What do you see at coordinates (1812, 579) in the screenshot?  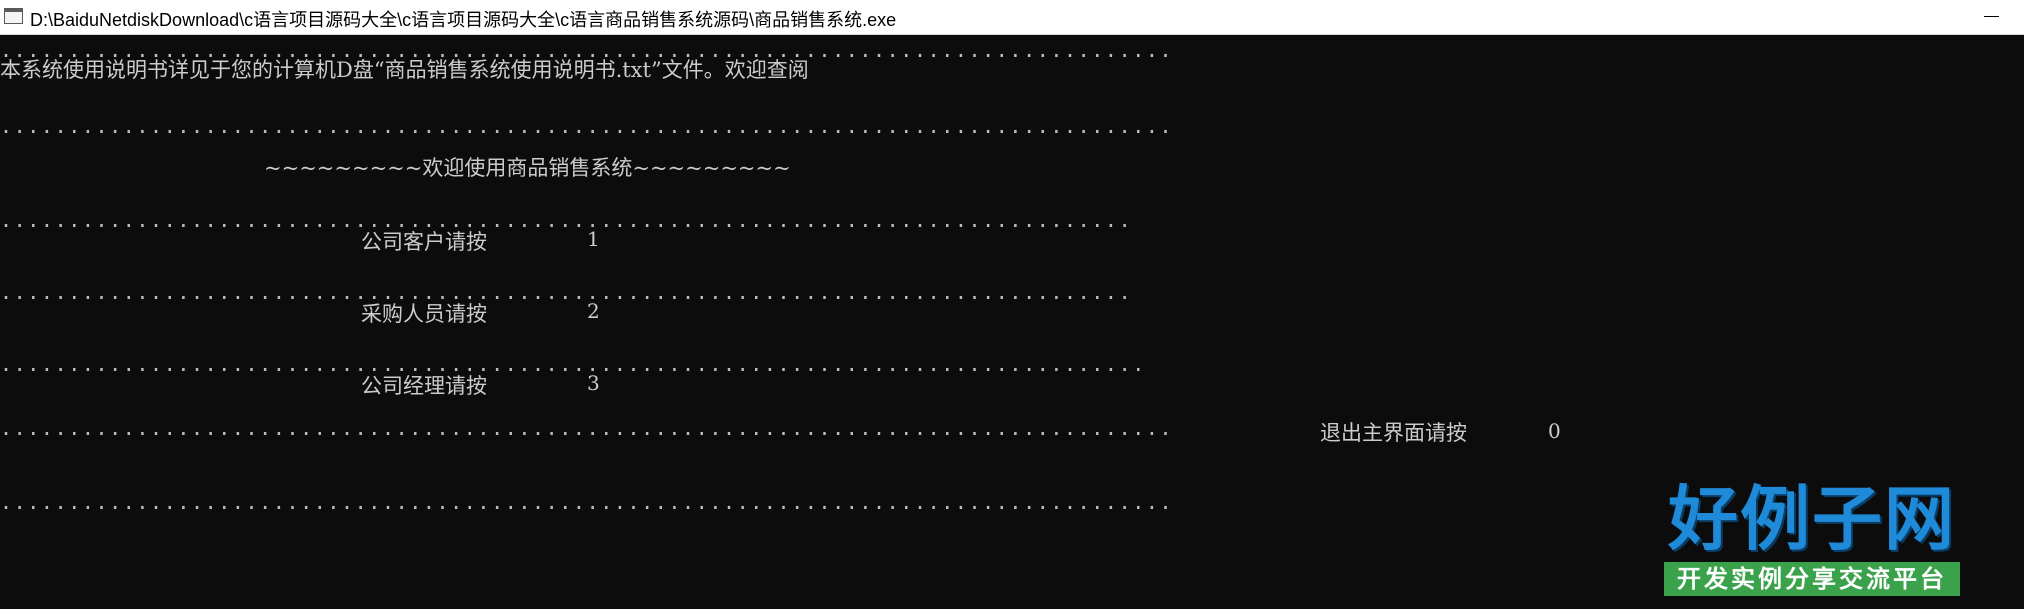 I see `watermark-sub-text: 开发实例分享交流平台` at bounding box center [1812, 579].